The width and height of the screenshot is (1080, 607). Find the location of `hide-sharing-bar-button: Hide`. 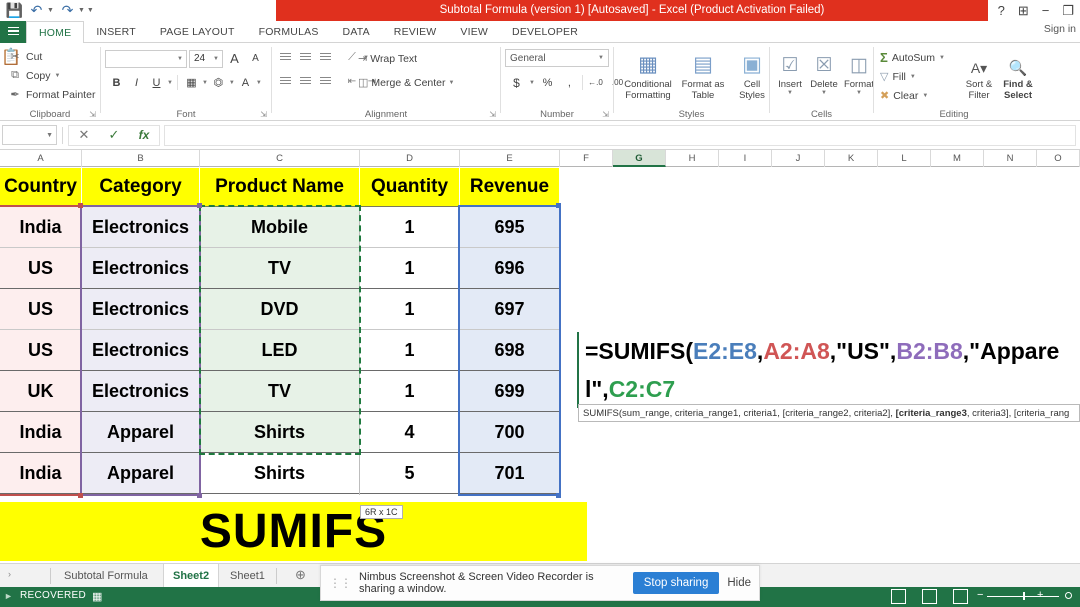

hide-sharing-bar-button: Hide is located at coordinates (739, 583).